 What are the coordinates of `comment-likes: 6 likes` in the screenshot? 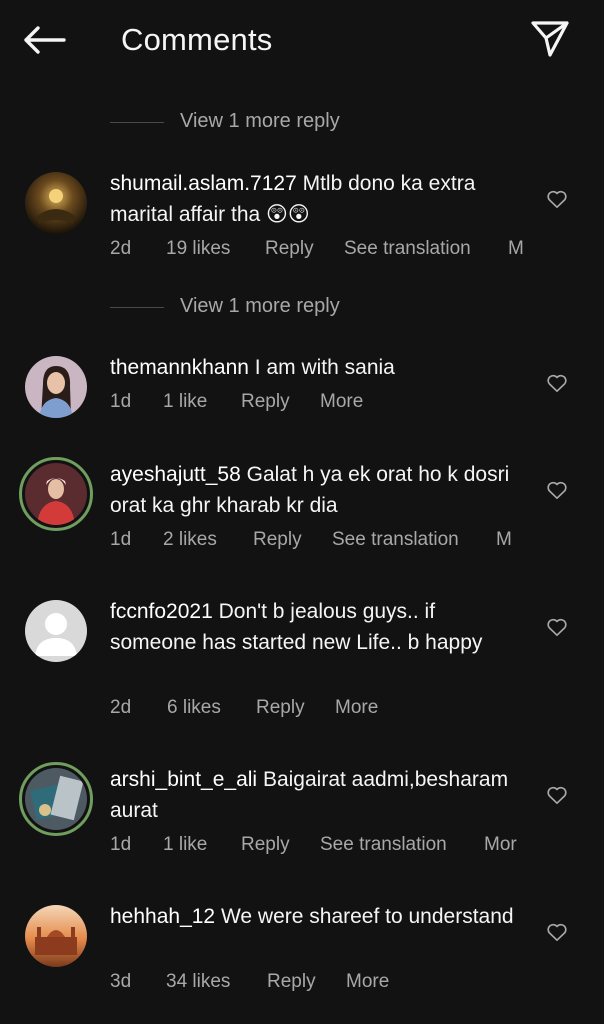 It's located at (194, 708).